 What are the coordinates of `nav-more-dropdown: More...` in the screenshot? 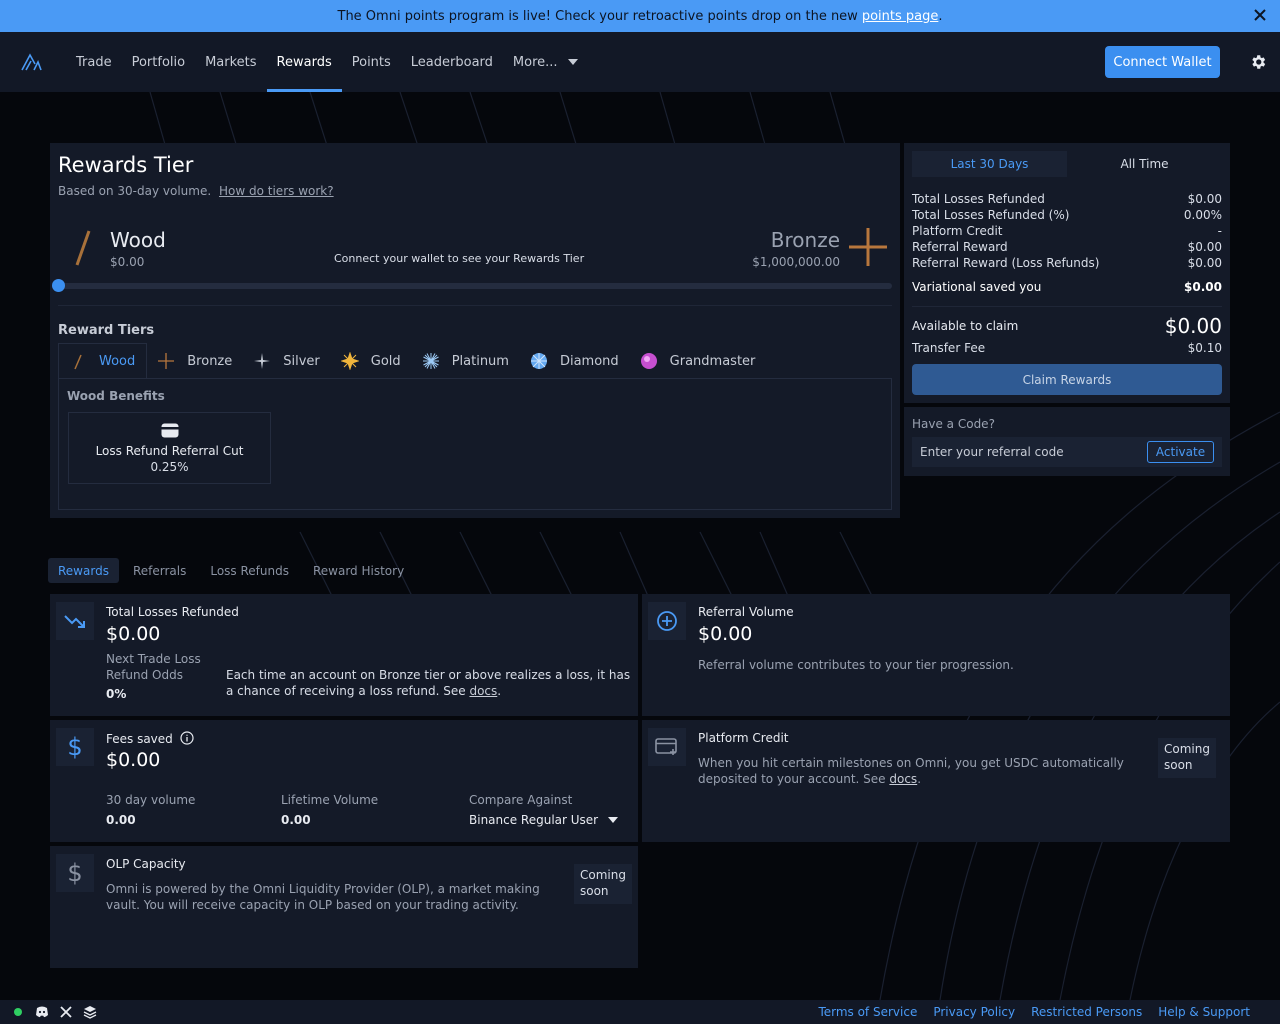 It's located at (545, 62).